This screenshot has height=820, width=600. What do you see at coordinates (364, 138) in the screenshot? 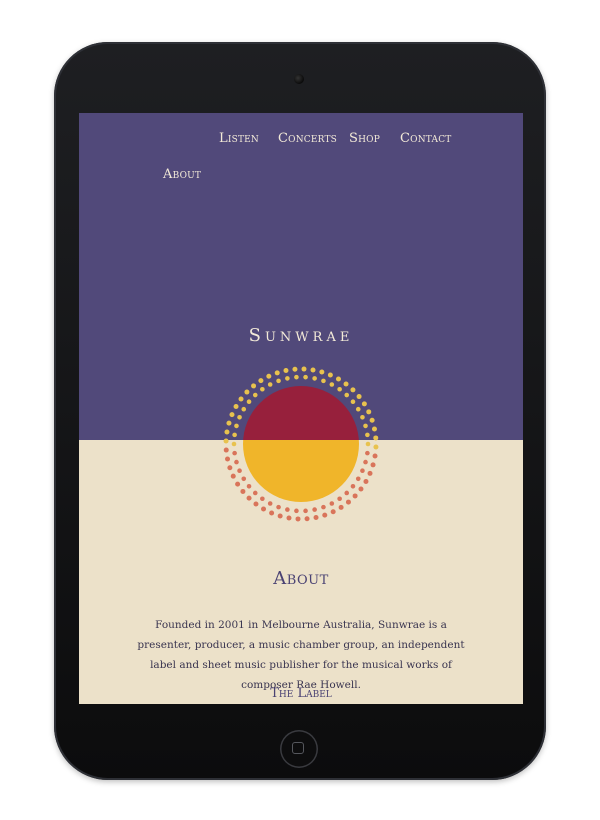
I see `nav-shop-link: Shop` at bounding box center [364, 138].